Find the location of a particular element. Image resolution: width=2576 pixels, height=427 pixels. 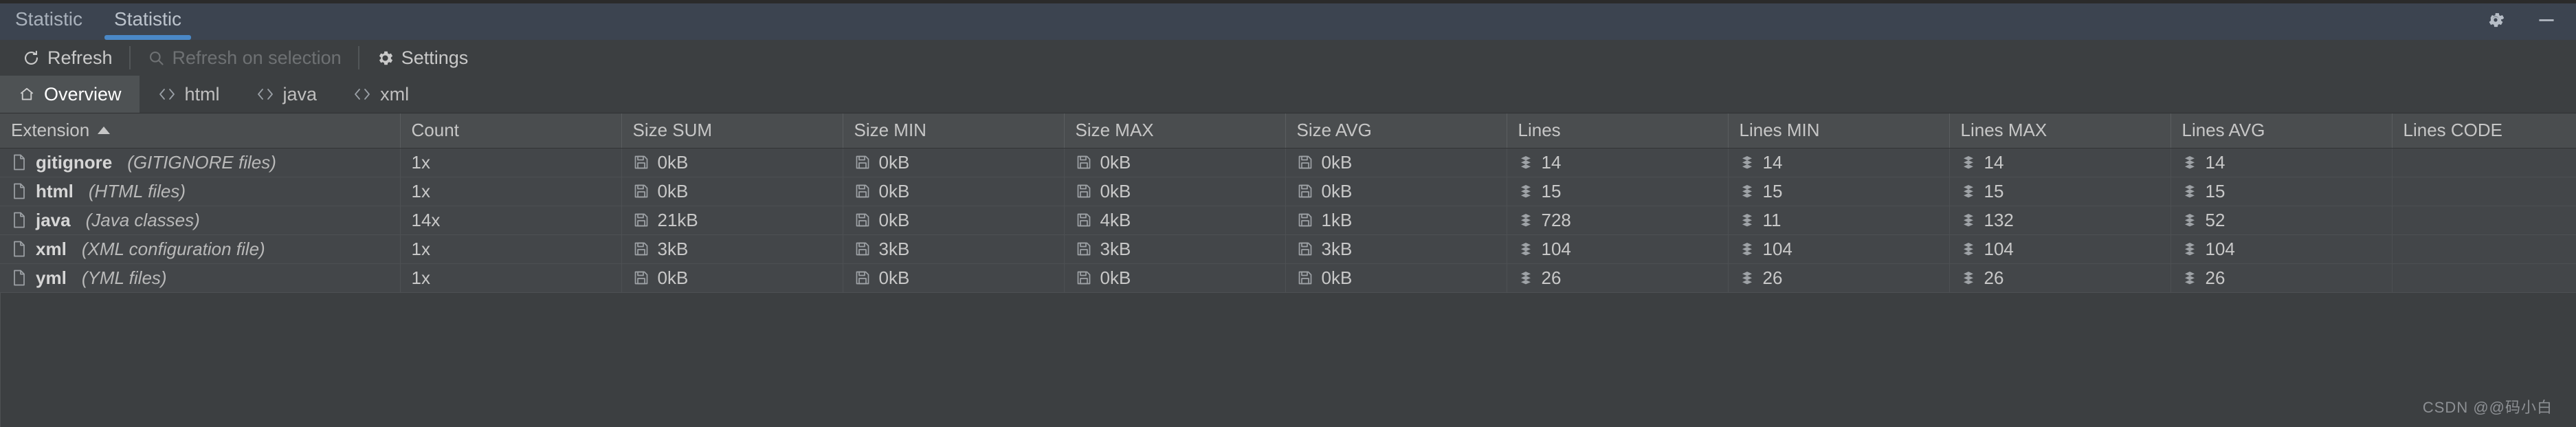

cell-lines-max: 132 is located at coordinates (2059, 220).